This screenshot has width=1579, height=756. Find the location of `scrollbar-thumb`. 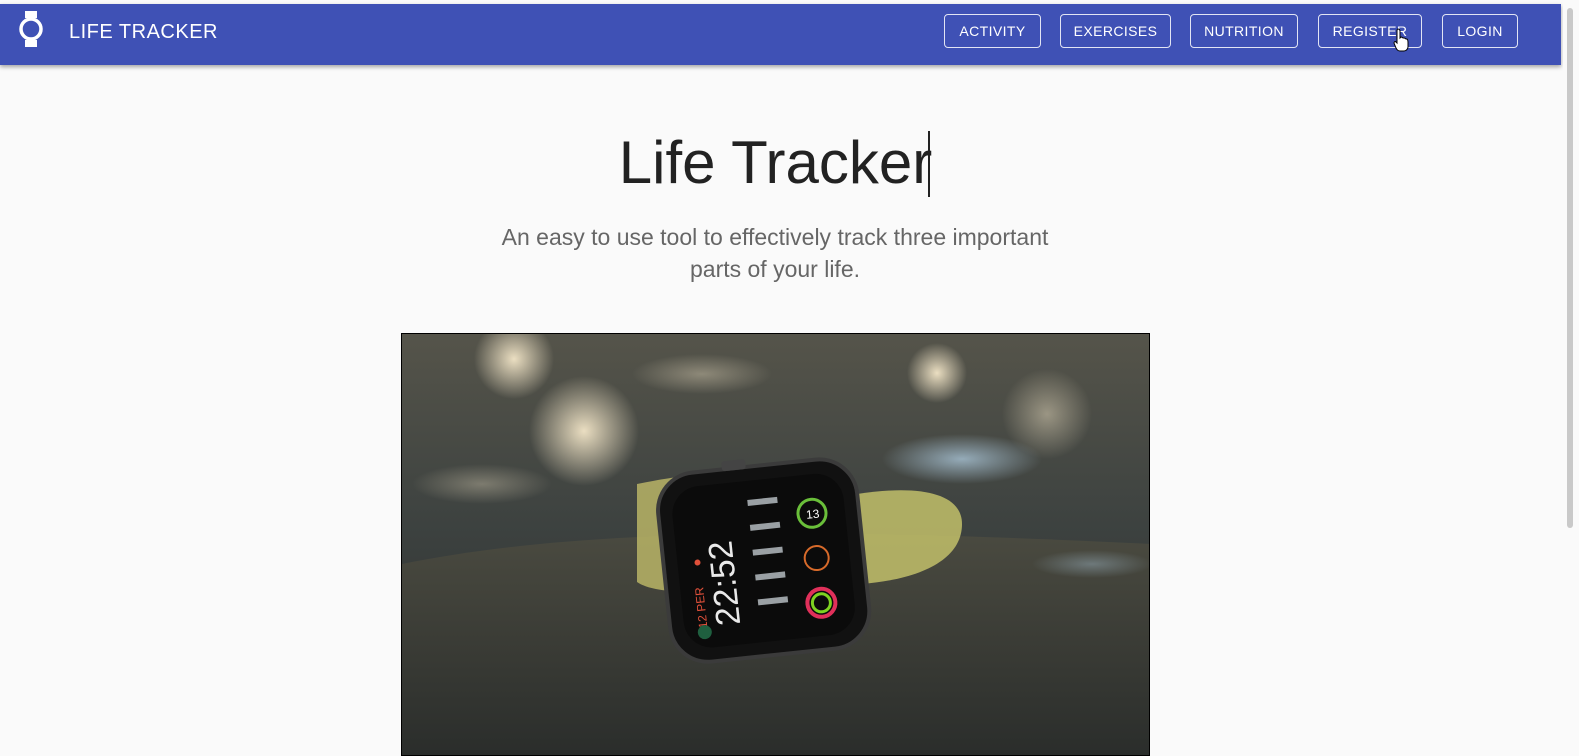

scrollbar-thumb is located at coordinates (1570, 268).